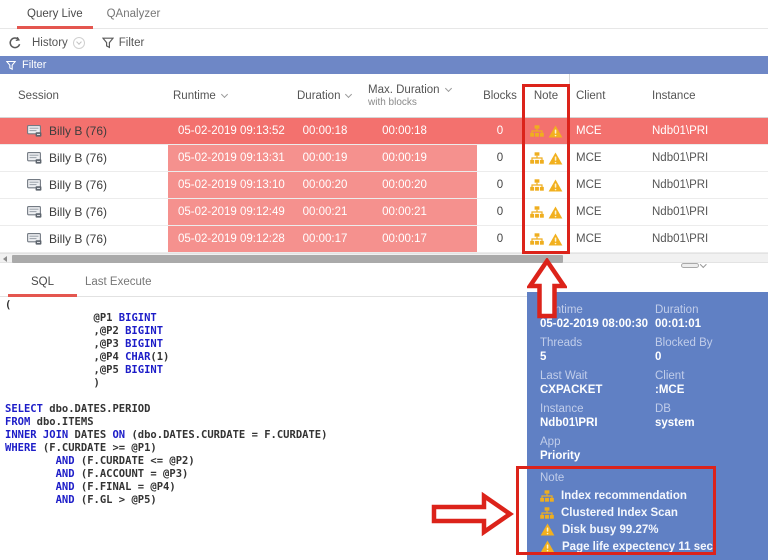  I want to click on runtime-cell: 05-02-2019 09:13:52, so click(231, 131).